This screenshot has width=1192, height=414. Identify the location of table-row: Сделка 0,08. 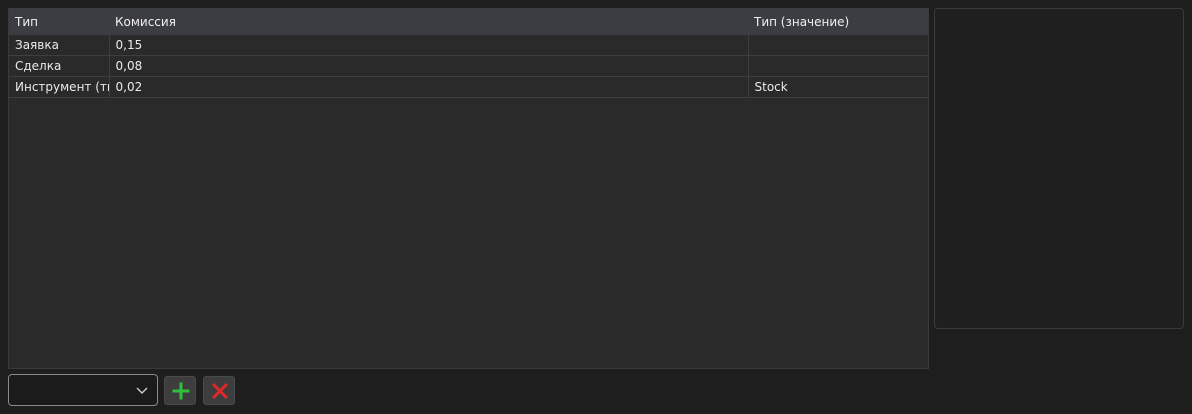
(468, 66).